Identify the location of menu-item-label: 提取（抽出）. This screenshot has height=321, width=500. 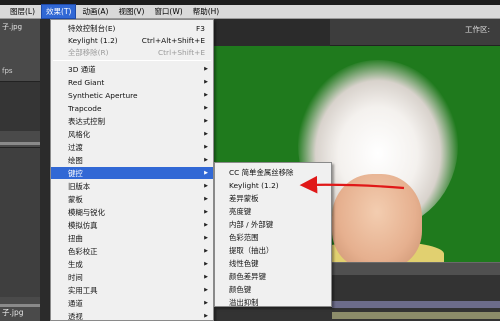
(251, 250).